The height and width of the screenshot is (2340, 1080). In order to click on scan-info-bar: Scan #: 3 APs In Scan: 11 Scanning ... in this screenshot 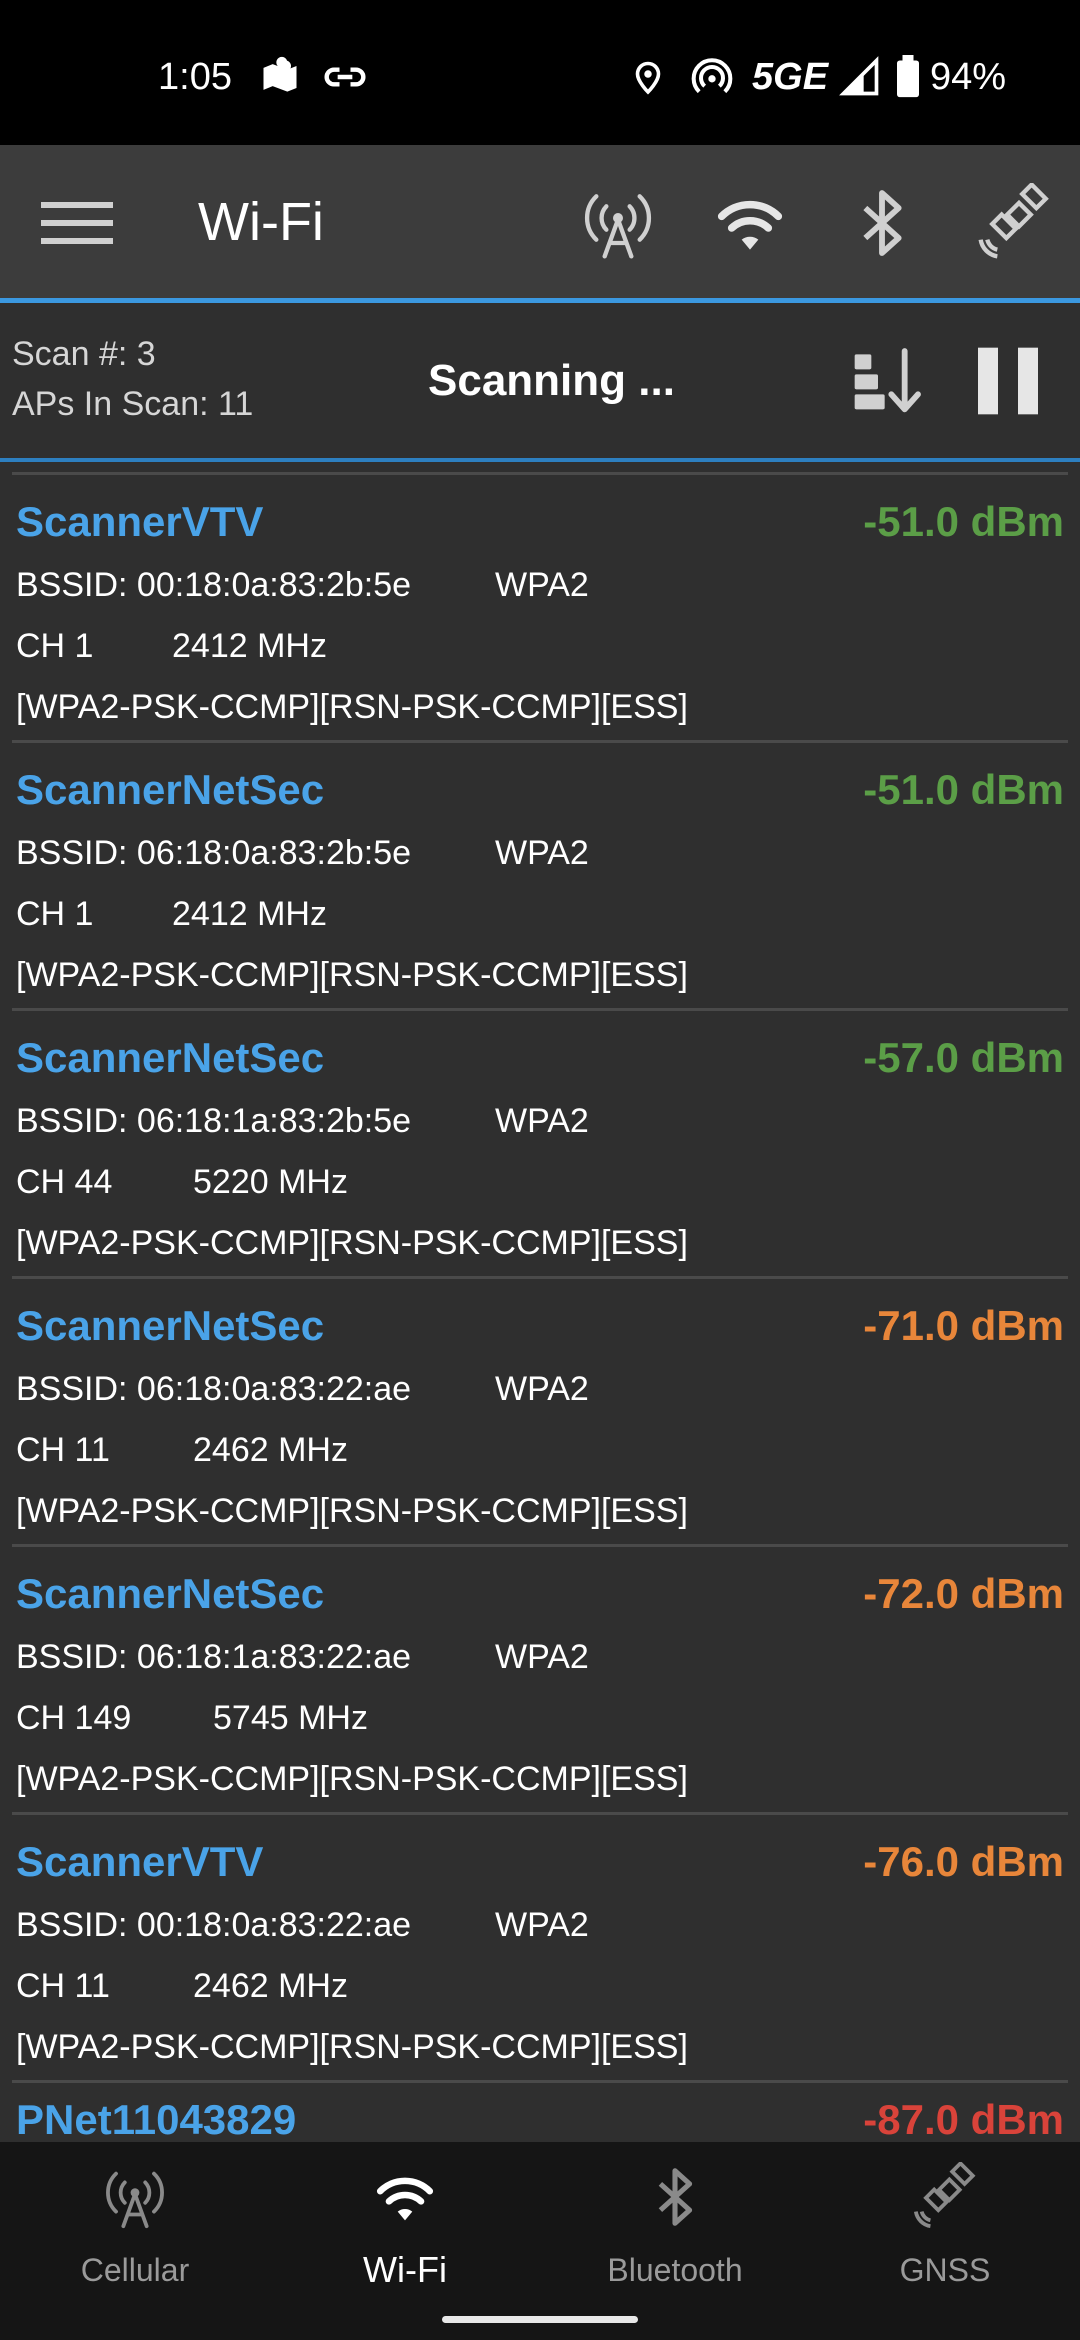, I will do `click(540, 382)`.